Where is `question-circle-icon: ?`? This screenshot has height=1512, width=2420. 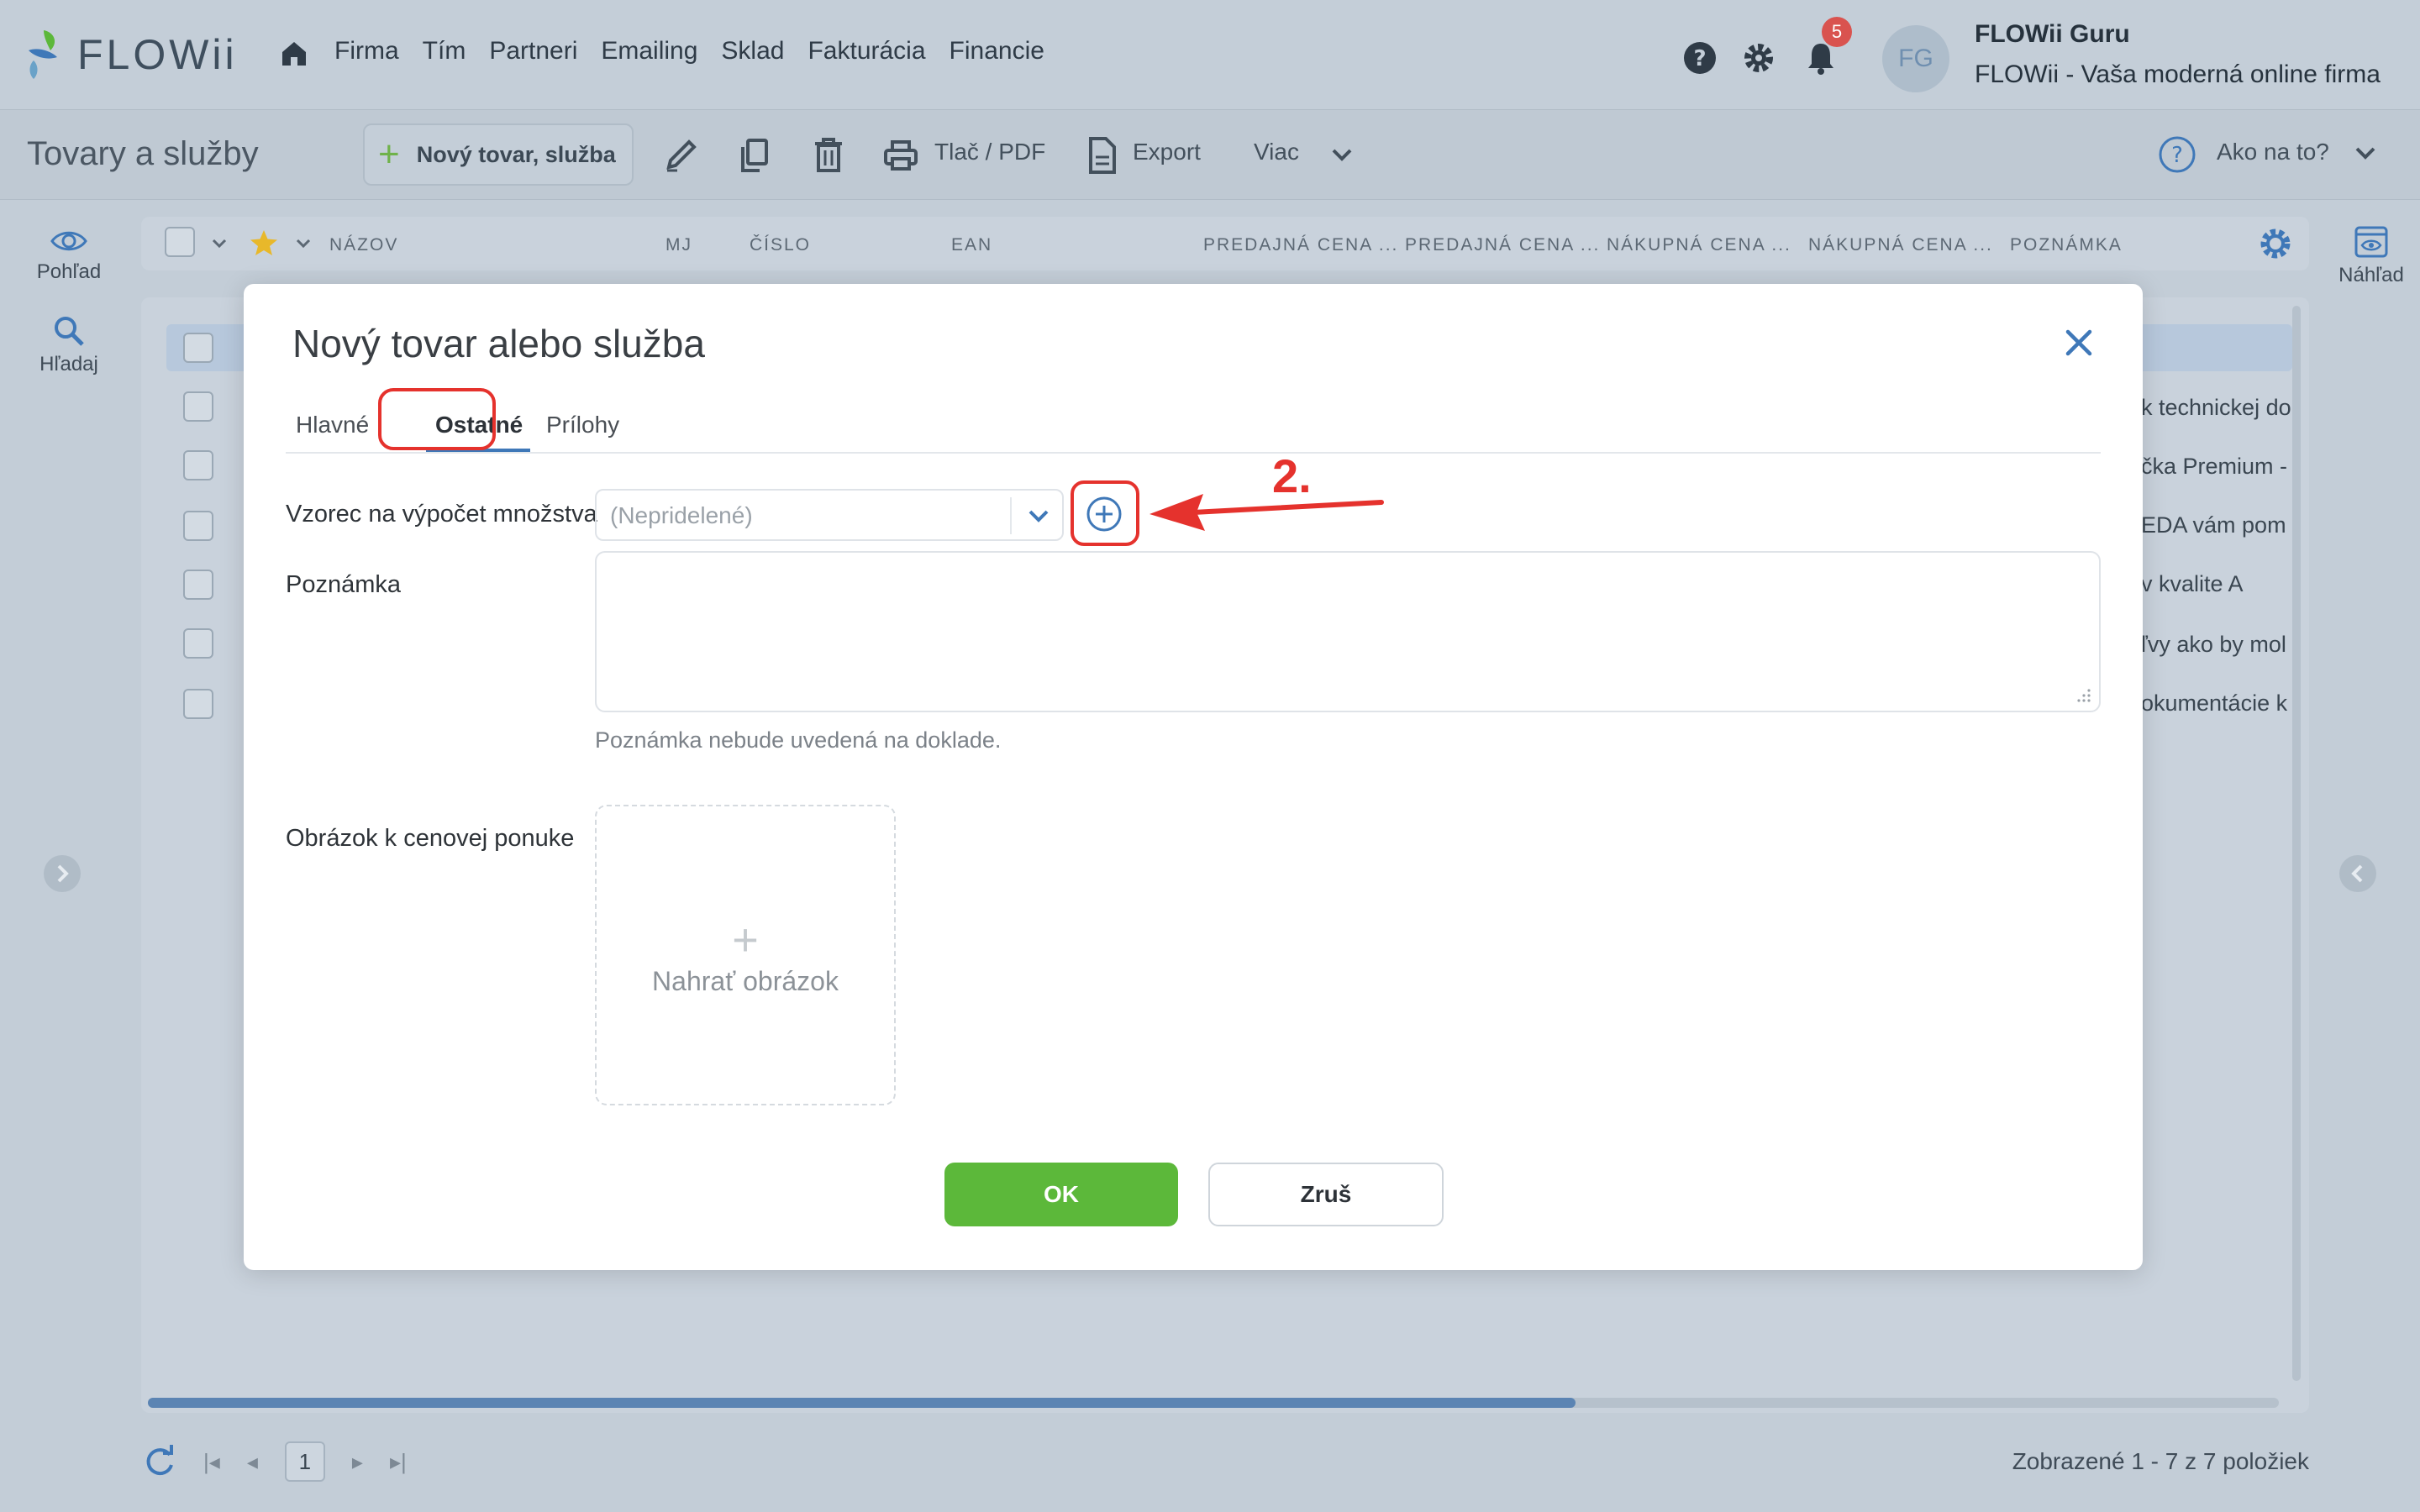 question-circle-icon: ? is located at coordinates (2177, 154).